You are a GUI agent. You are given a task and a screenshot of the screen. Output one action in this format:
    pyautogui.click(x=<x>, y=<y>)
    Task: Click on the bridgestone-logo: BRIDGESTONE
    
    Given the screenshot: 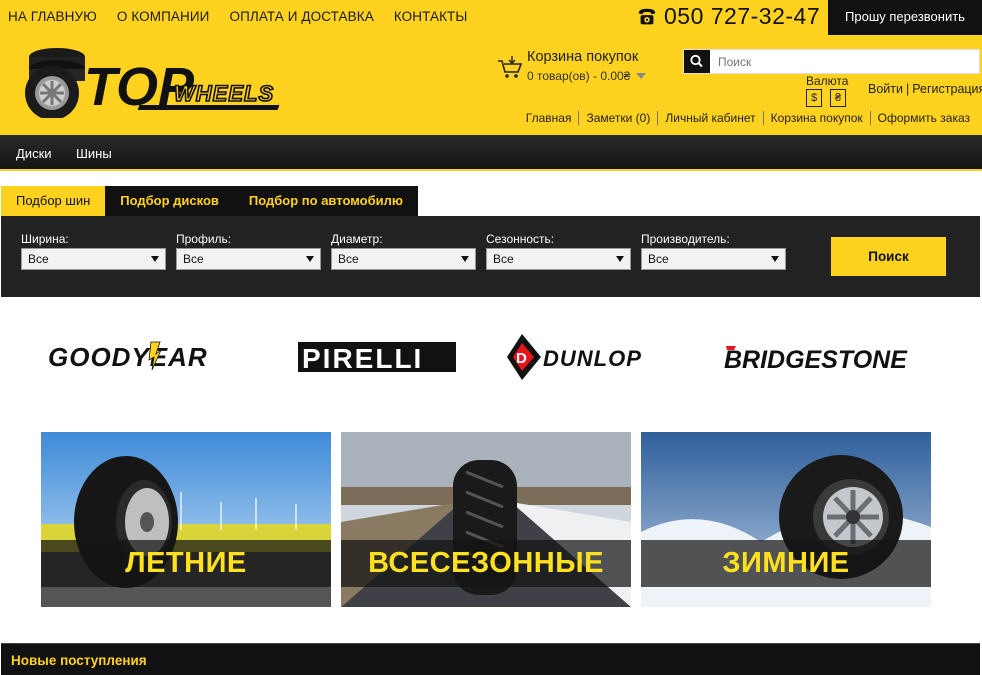 What is the action you would take?
    pyautogui.click(x=816, y=360)
    